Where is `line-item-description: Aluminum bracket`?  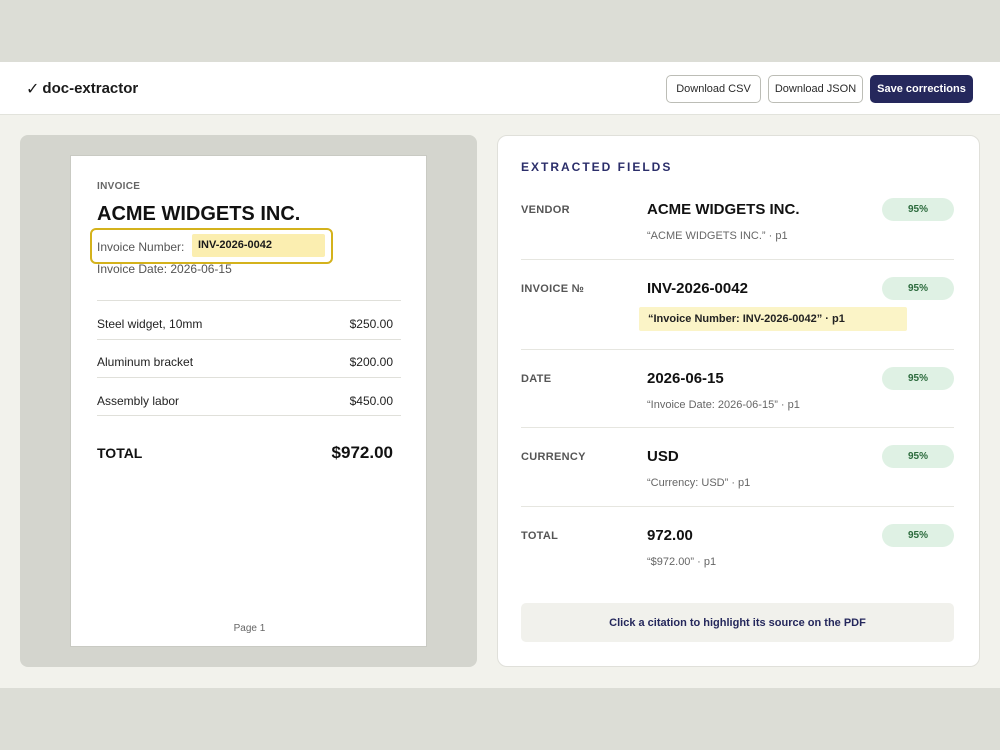
line-item-description: Aluminum bracket is located at coordinates (145, 362).